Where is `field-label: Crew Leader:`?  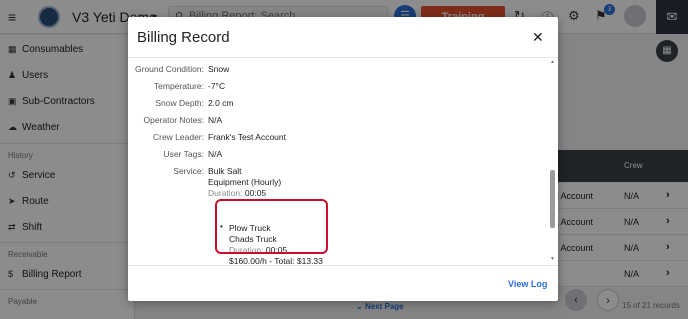 field-label: Crew Leader: is located at coordinates (178, 137).